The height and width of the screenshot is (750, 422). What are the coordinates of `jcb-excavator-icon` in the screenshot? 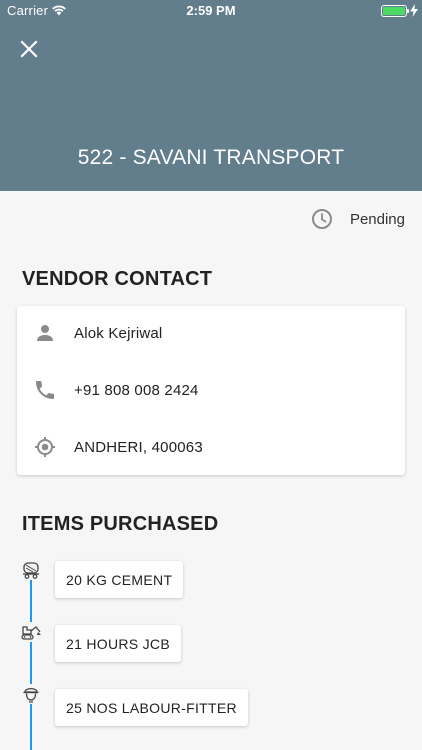 It's located at (31, 632).